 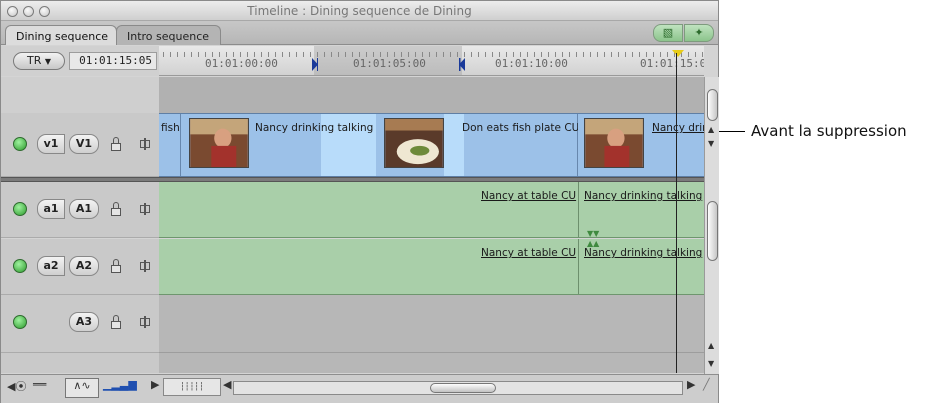 I want to click on zoom-slider: ┆┆┆┆┆, so click(x=192, y=387).